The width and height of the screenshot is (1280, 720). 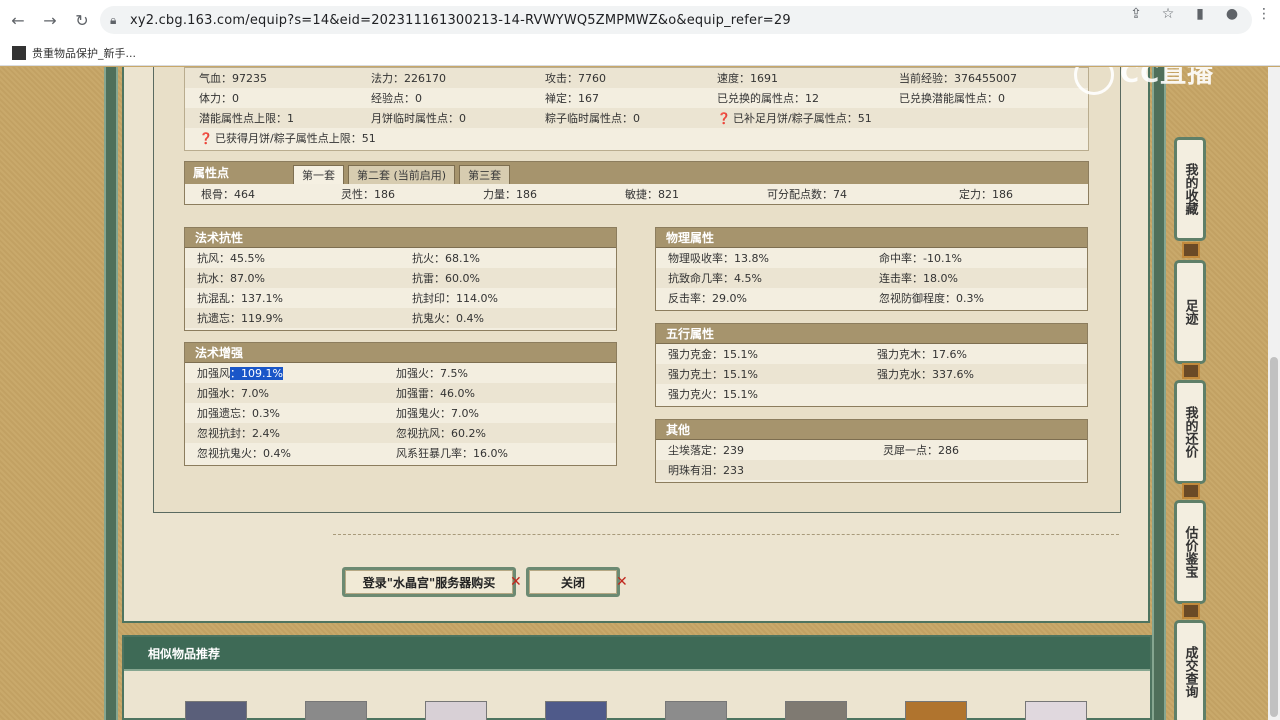 I want to click on info-row: 体力：0 经验点：0 禅定：167 已兑换的属性点：12 已兑换潜能属性点：0, so click(x=636, y=98).